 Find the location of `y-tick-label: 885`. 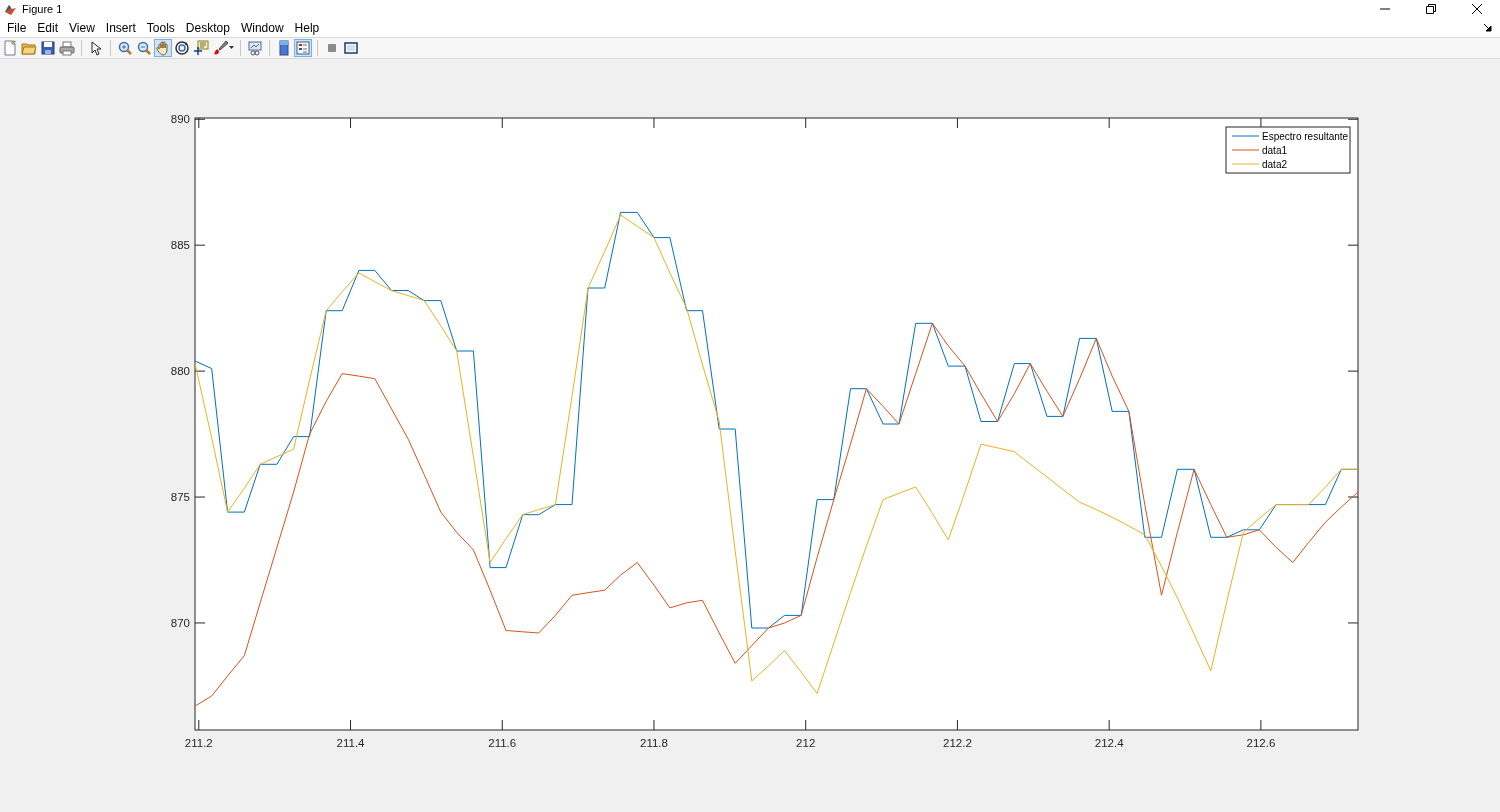

y-tick-label: 885 is located at coordinates (180, 245).